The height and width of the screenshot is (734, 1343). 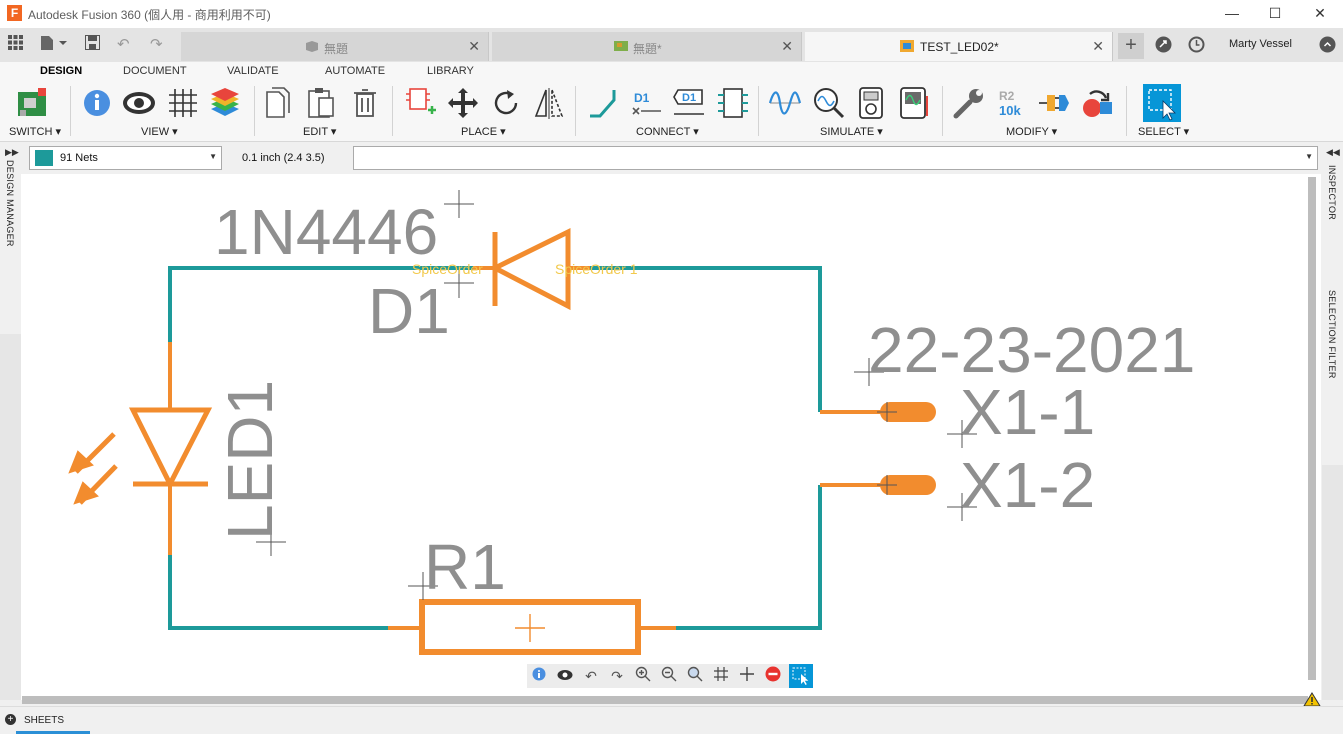 I want to click on wire-top-right, so click(x=696, y=339).